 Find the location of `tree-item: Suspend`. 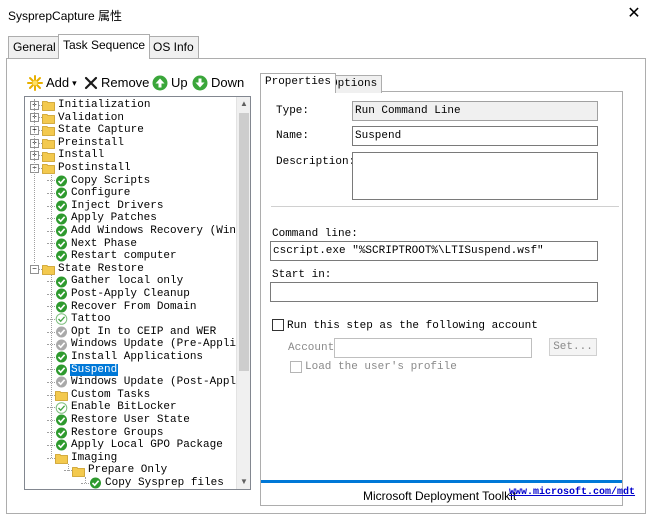

tree-item: Suspend is located at coordinates (83, 370).